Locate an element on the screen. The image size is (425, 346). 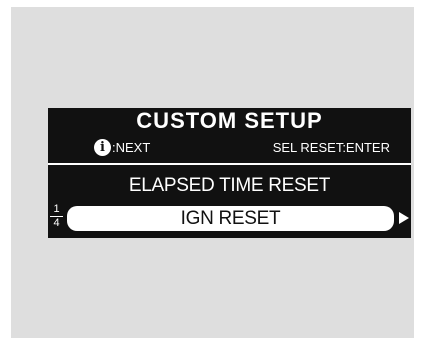
next-hint: :NEXT is located at coordinates (131, 147).